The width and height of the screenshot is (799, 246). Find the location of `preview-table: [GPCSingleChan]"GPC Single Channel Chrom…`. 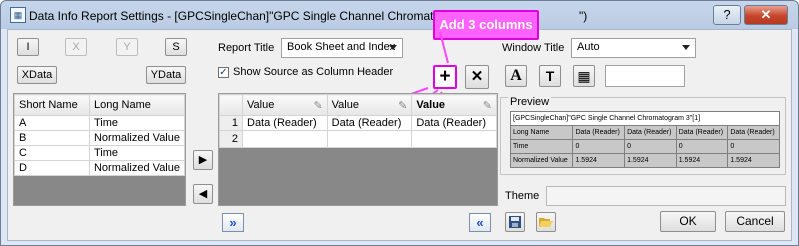

preview-table: [GPCSingleChan]"GPC Single Channel Chrom… is located at coordinates (644, 139).